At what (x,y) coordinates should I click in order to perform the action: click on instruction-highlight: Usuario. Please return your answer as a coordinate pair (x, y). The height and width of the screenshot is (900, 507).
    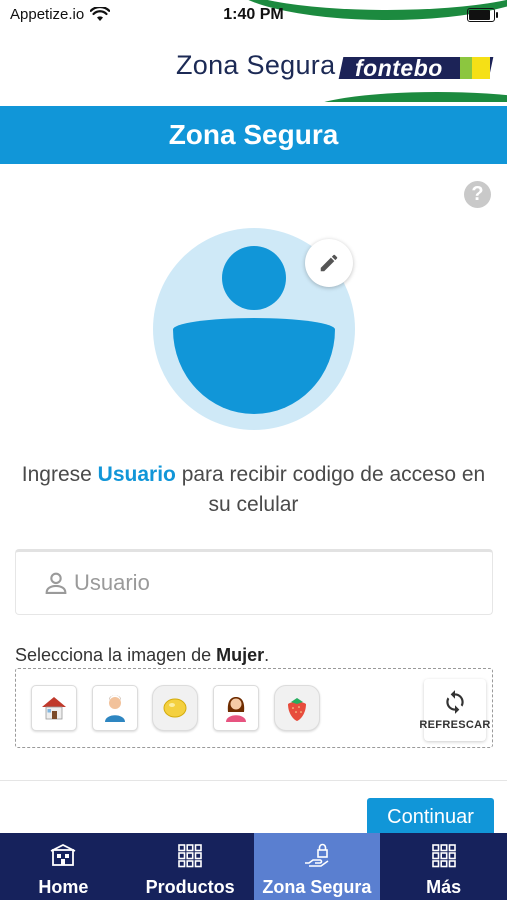
    Looking at the image, I should click on (136, 474).